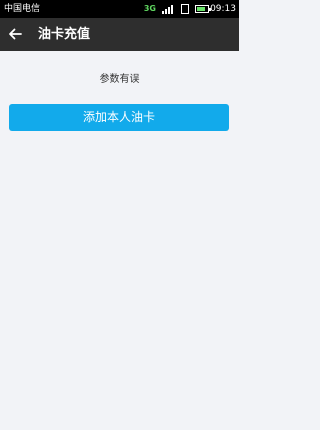  What do you see at coordinates (15, 34) in the screenshot?
I see `arrow-left-icon` at bounding box center [15, 34].